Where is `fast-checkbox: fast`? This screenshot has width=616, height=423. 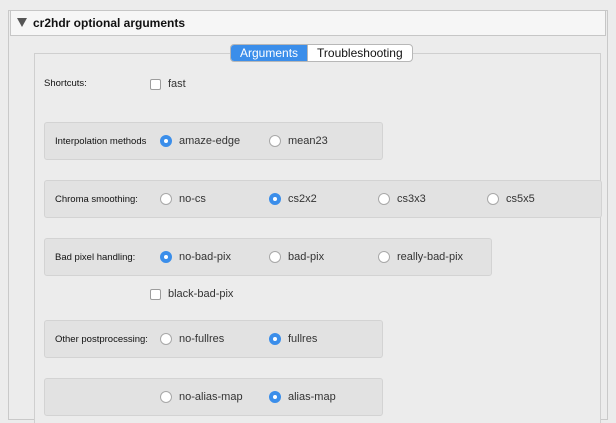 fast-checkbox: fast is located at coordinates (168, 84).